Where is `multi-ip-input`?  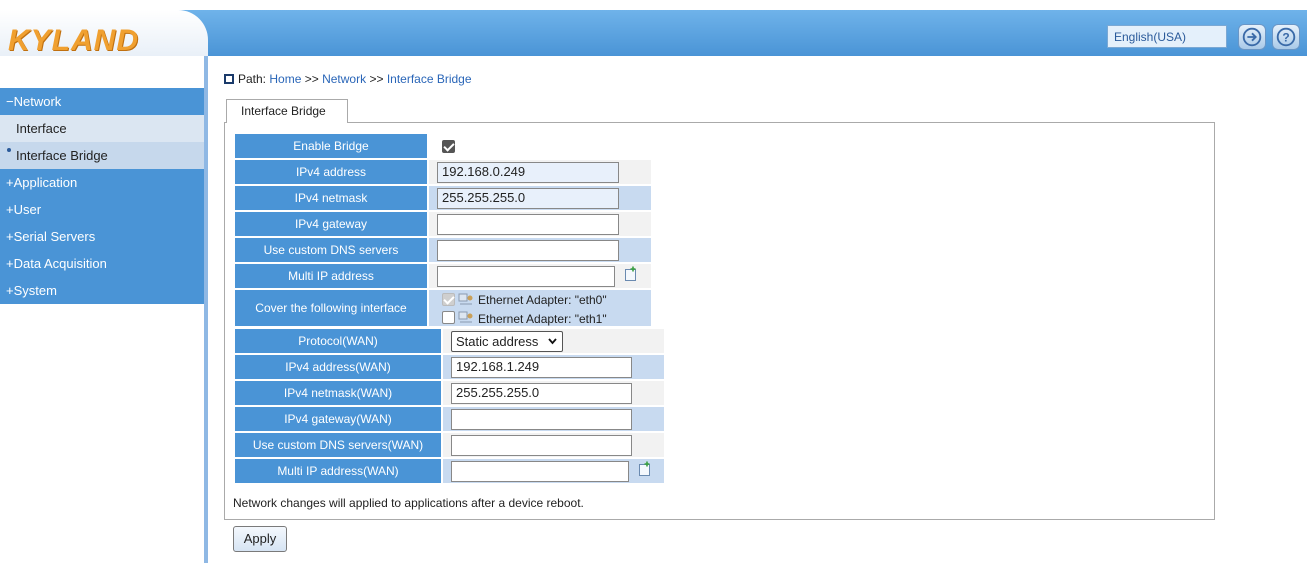 multi-ip-input is located at coordinates (526, 276).